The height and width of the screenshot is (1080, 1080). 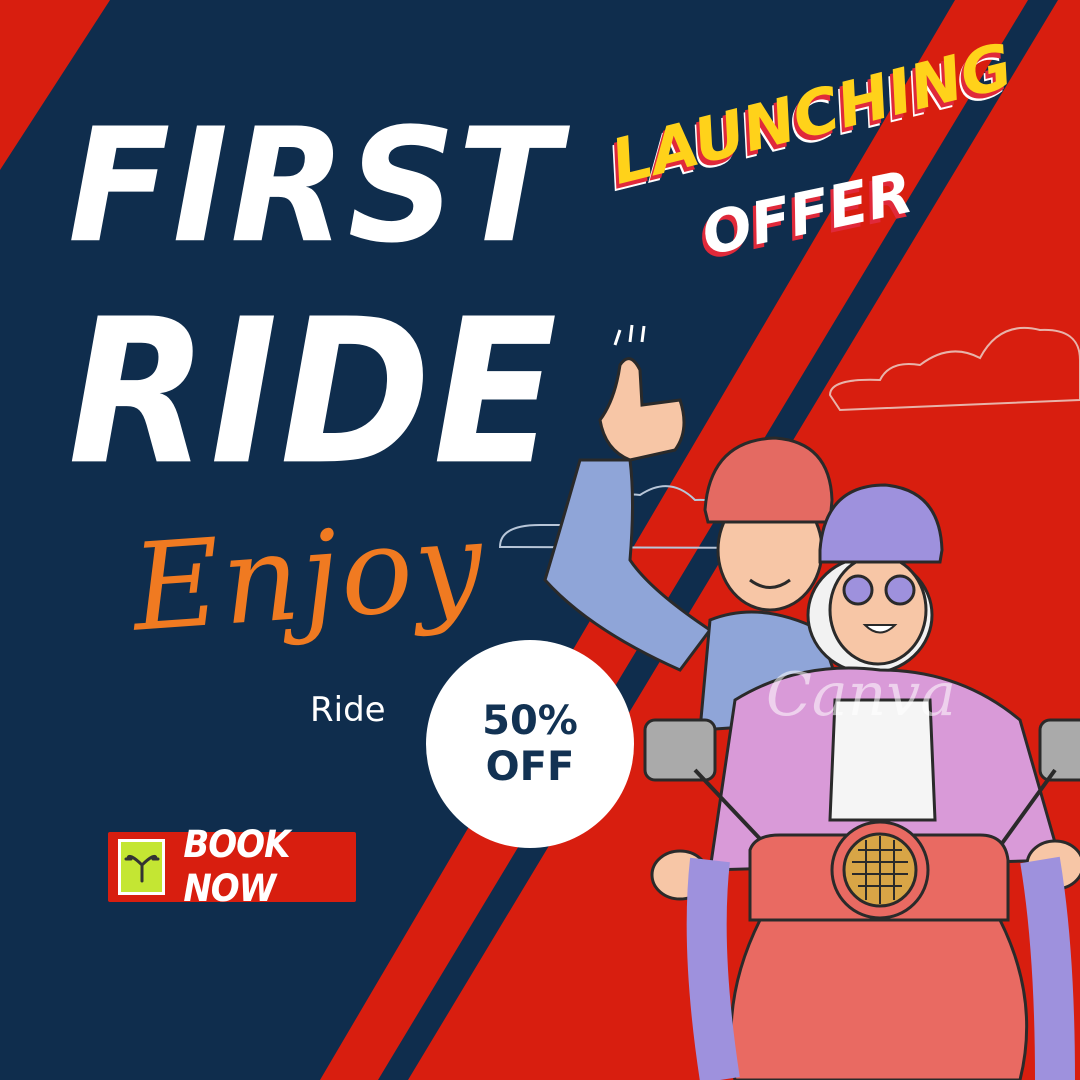 What do you see at coordinates (530, 767) in the screenshot?
I see `discount-off: OFF` at bounding box center [530, 767].